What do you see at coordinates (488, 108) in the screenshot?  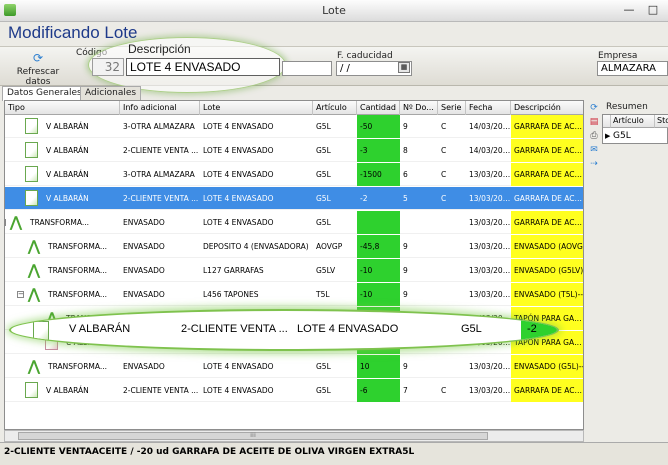 I see `col-fecha: Fecha` at bounding box center [488, 108].